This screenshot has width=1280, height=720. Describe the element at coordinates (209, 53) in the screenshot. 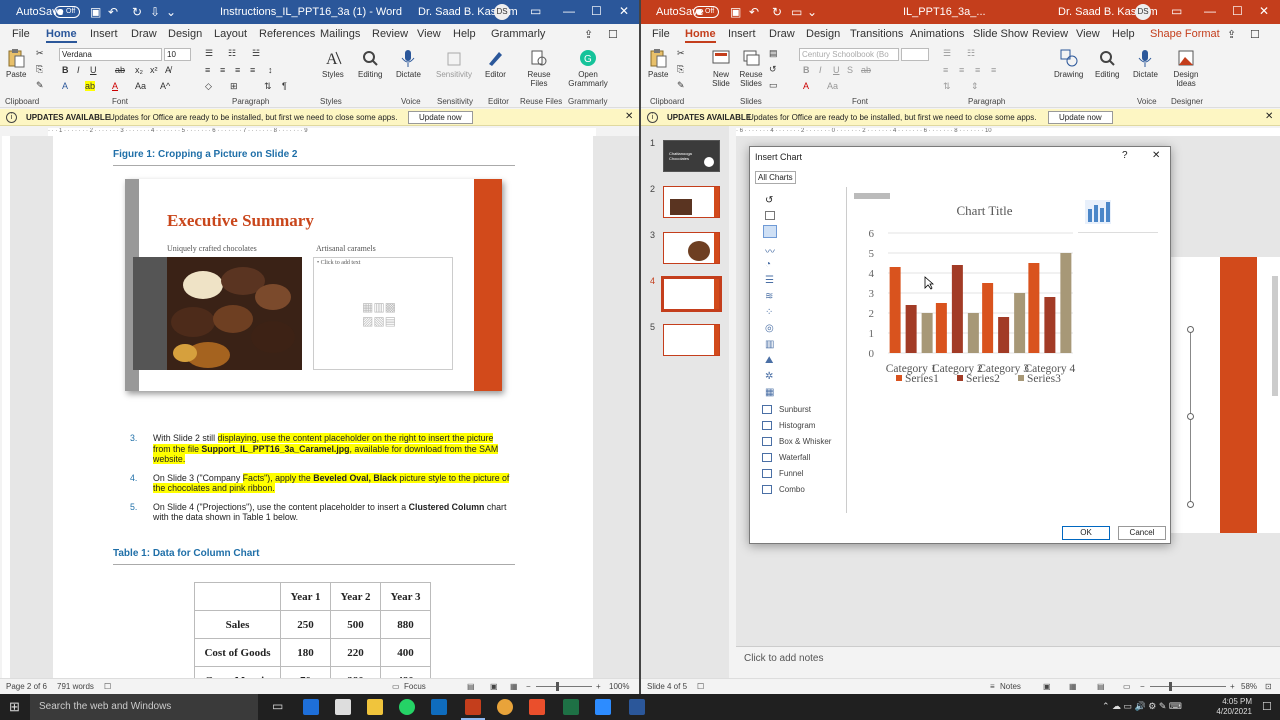

I see `bullets-icon: ☰` at that location.